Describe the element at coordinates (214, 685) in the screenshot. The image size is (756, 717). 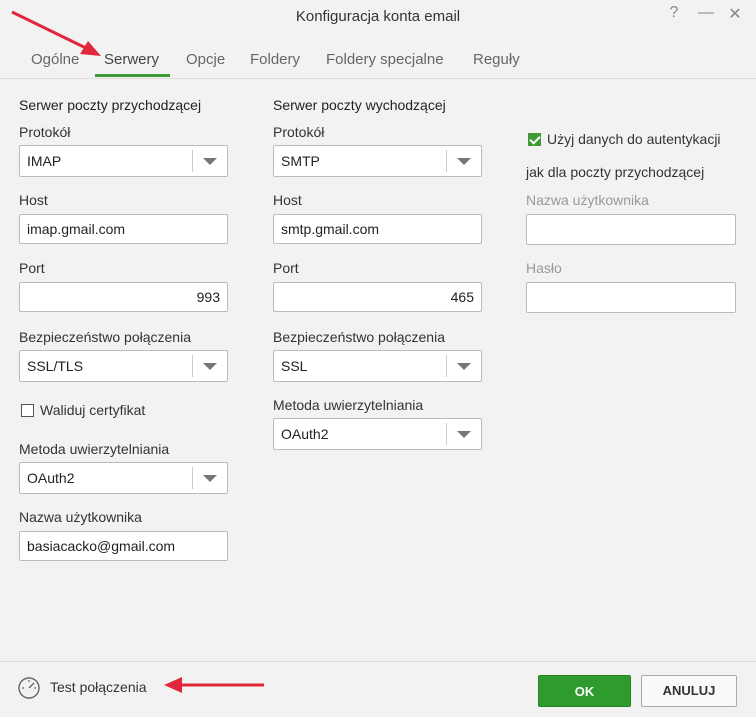
I see `annotation-arrow-test` at that location.